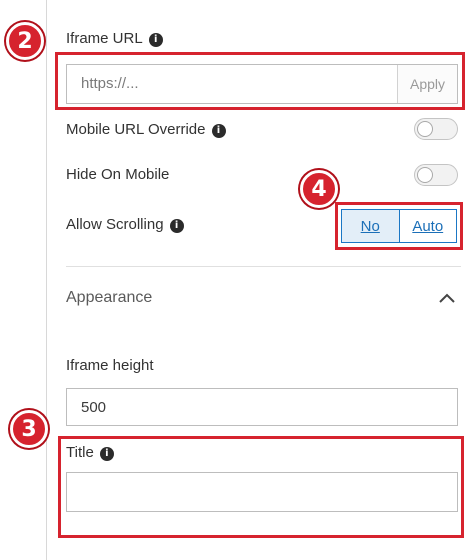 The width and height of the screenshot is (467, 560). What do you see at coordinates (136, 129) in the screenshot?
I see `mobile-url-override-label: Mobile URL Override` at bounding box center [136, 129].